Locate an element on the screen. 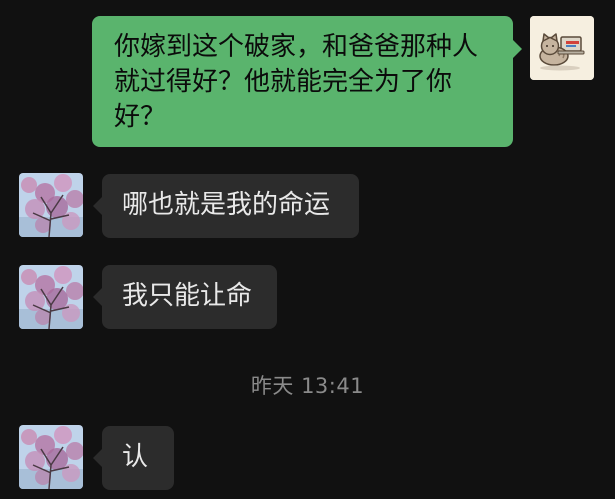  message-text: 认 is located at coordinates (135, 457).